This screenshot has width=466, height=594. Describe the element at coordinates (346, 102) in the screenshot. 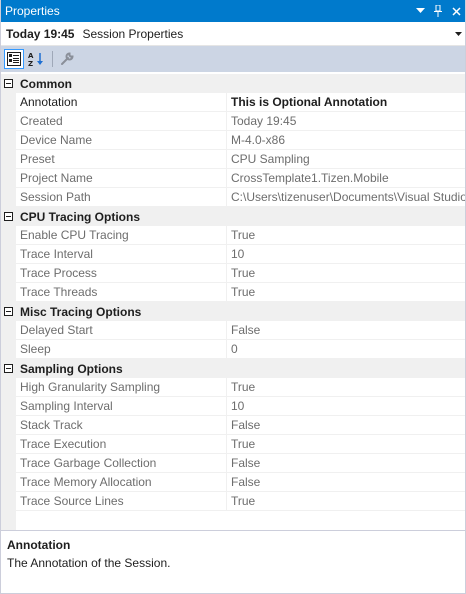

I see `property-value: This is Optional Annotation` at that location.